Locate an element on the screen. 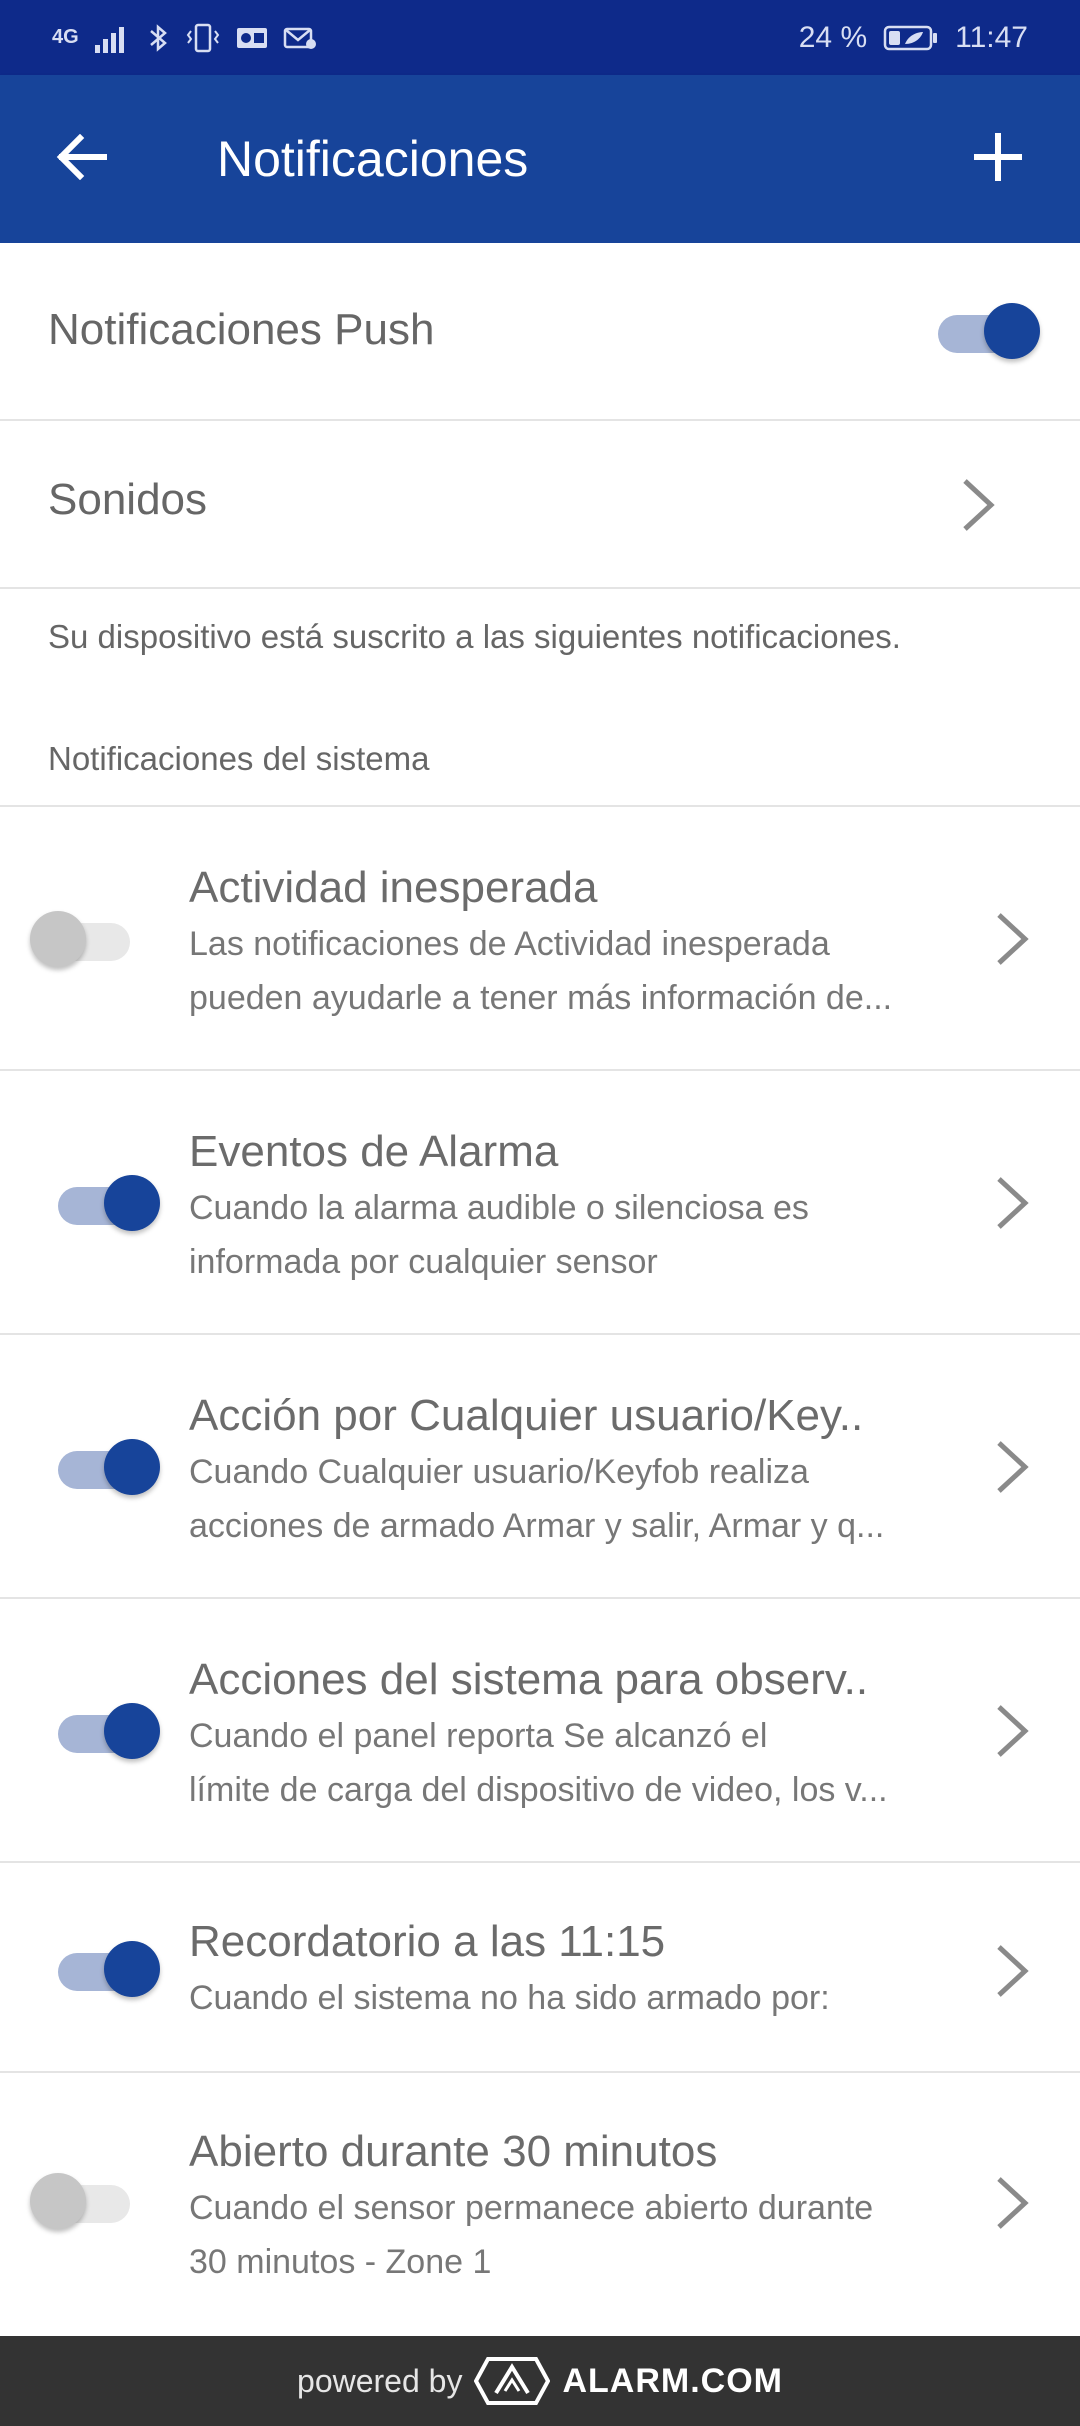 The image size is (1080, 2426). brand-name: ALARM.COM is located at coordinates (672, 2380).